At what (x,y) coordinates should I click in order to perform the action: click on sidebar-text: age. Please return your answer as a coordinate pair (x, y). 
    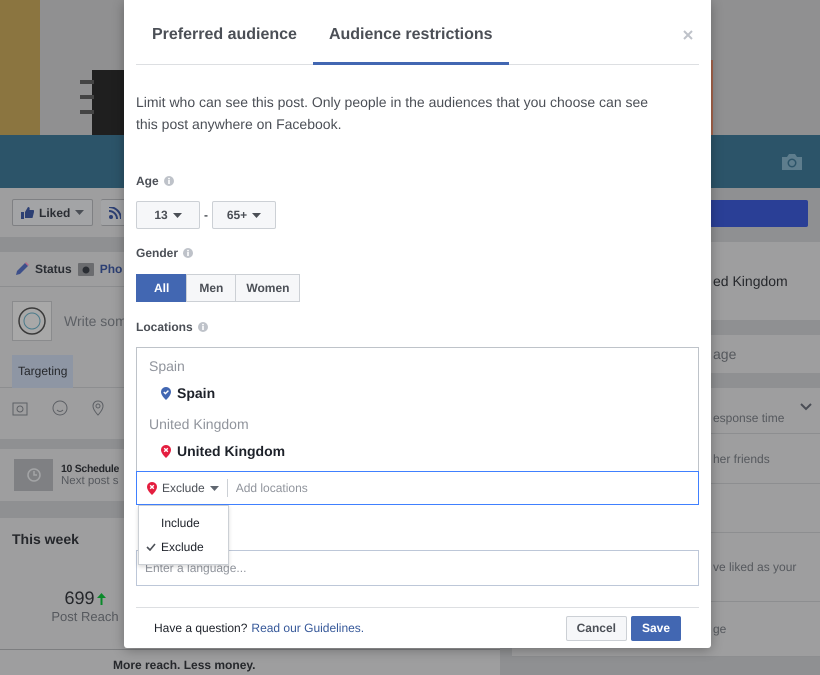
    Looking at the image, I should click on (724, 354).